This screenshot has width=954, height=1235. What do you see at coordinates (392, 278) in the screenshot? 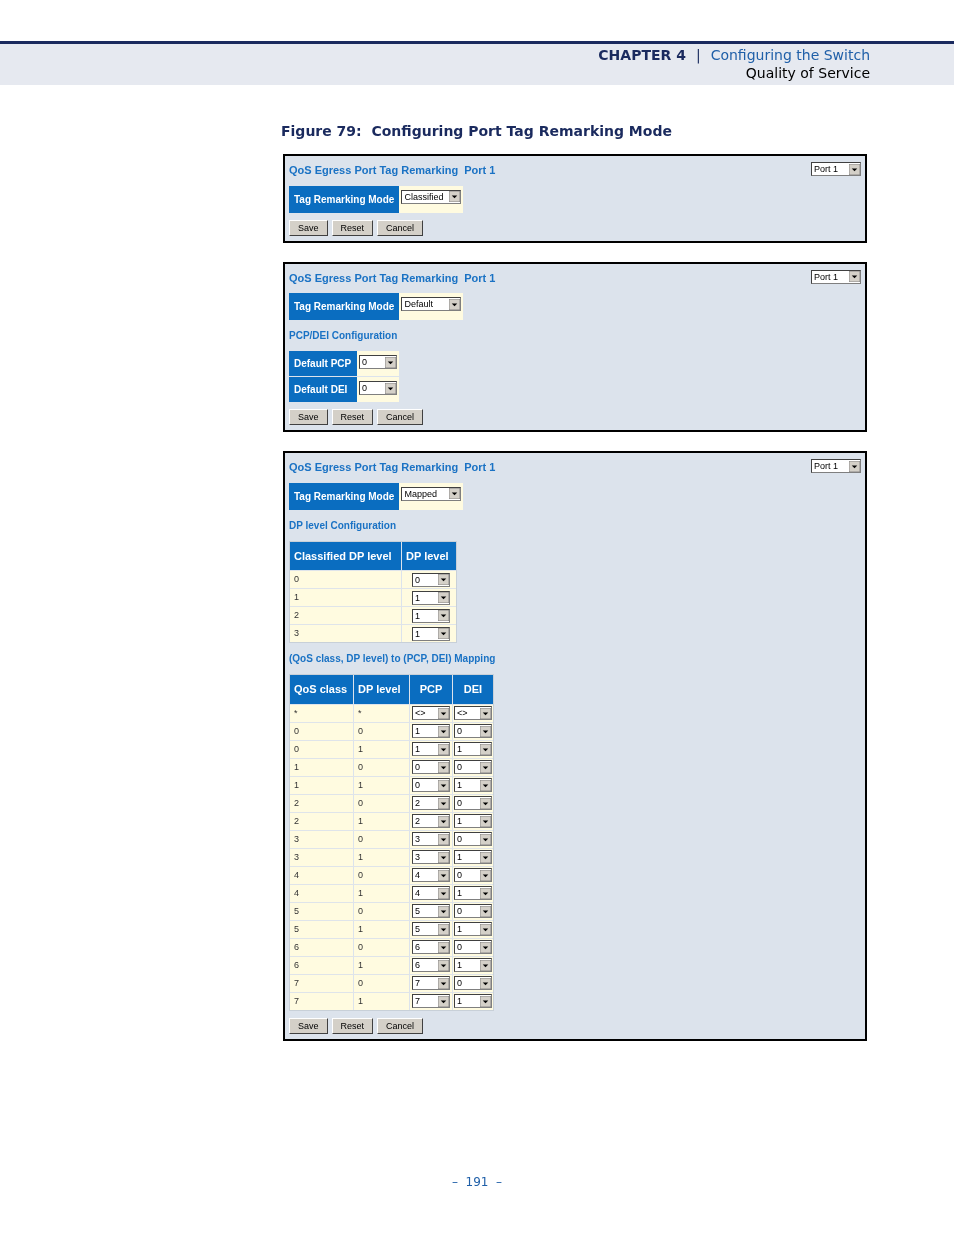
I see `panel-title: QoS Egress Port Tag Remarking Port 1` at bounding box center [392, 278].